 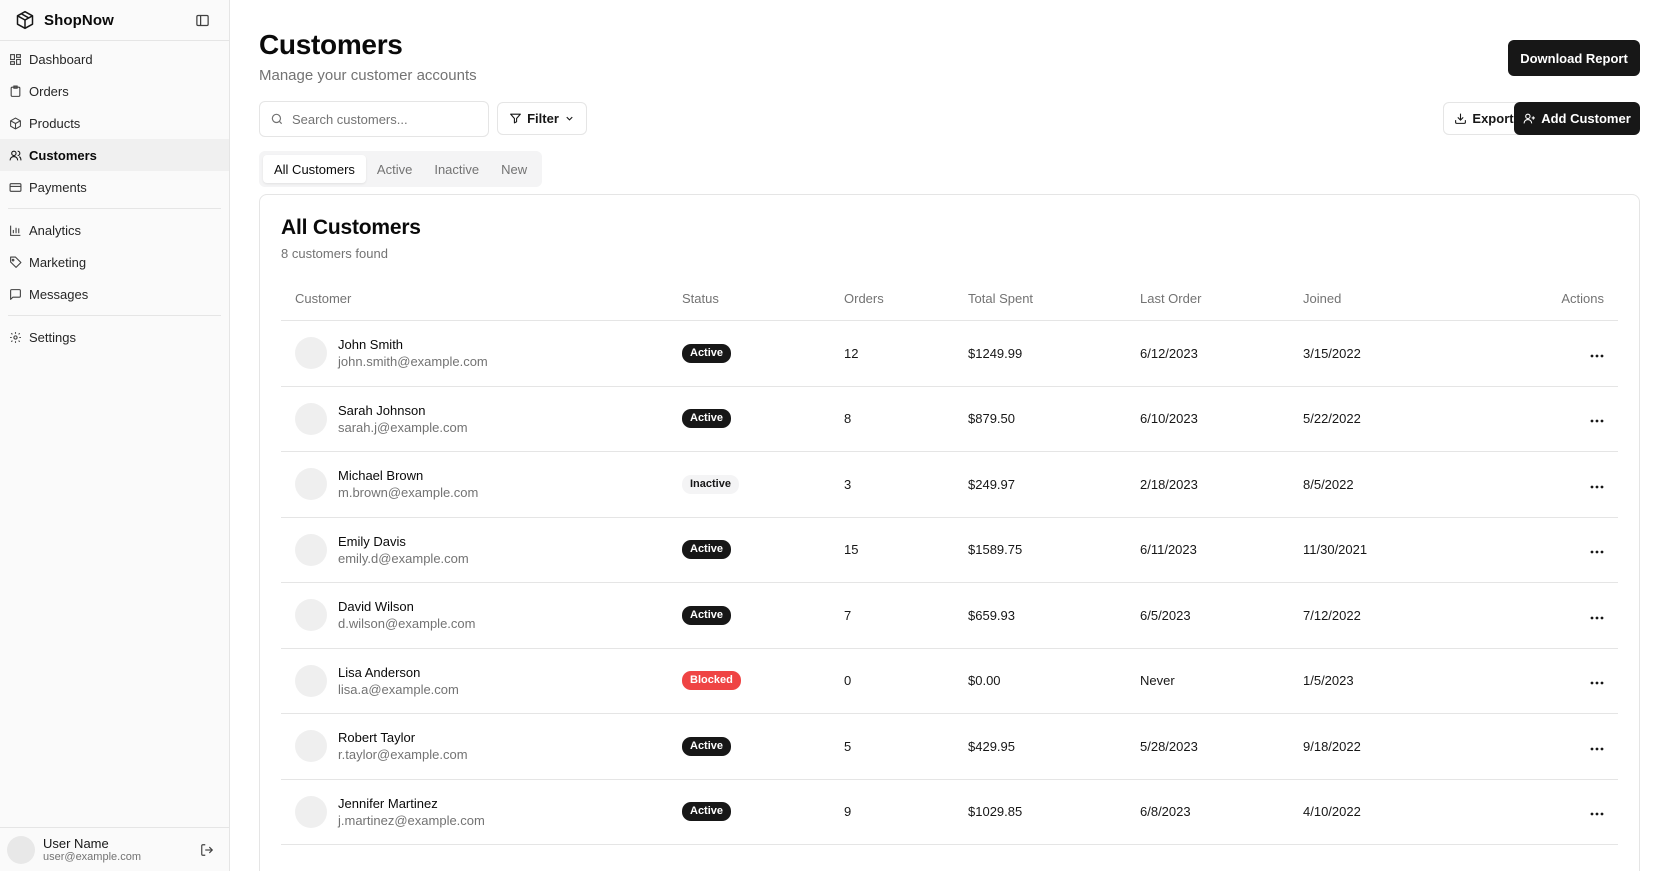 I want to click on export-button: Export, so click(x=1484, y=118).